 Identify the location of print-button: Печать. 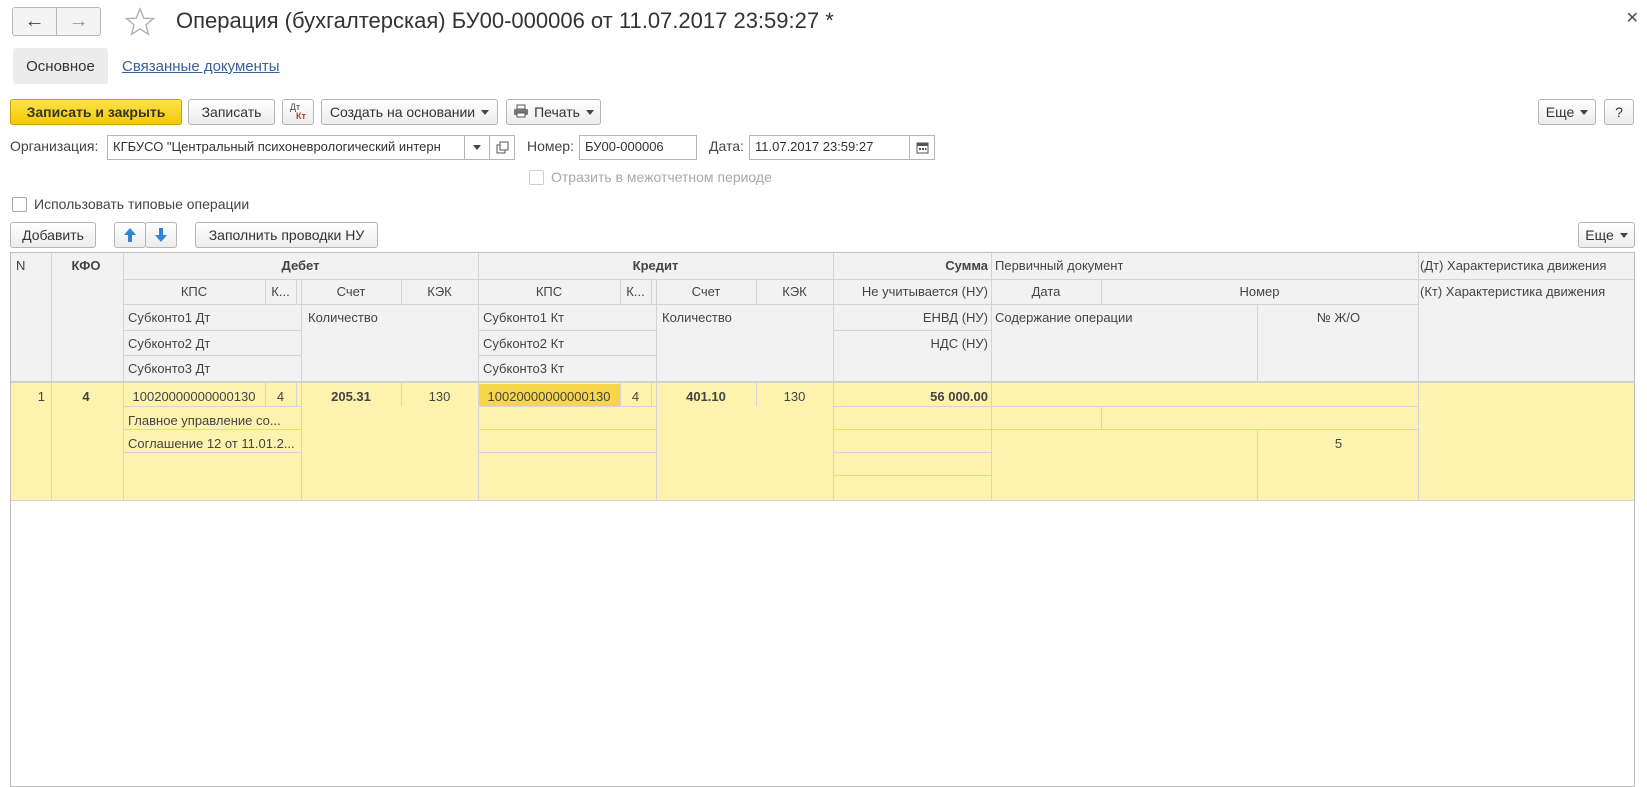
(553, 112).